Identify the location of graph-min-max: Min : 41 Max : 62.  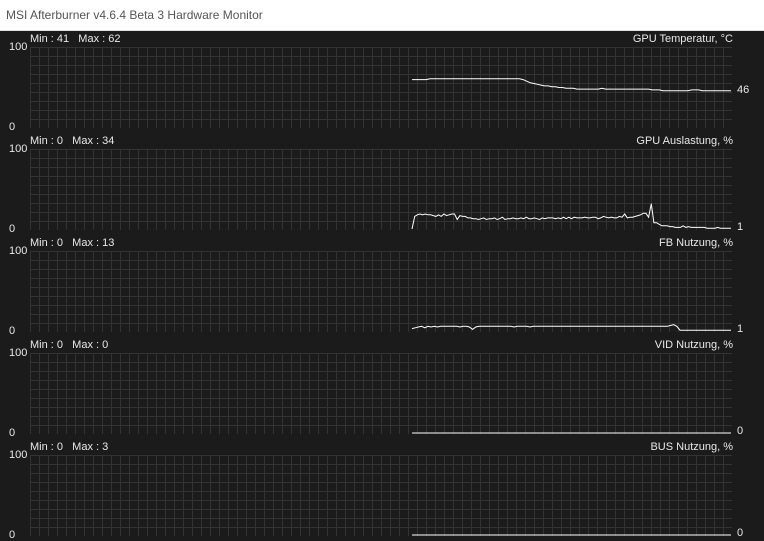
(75, 39).